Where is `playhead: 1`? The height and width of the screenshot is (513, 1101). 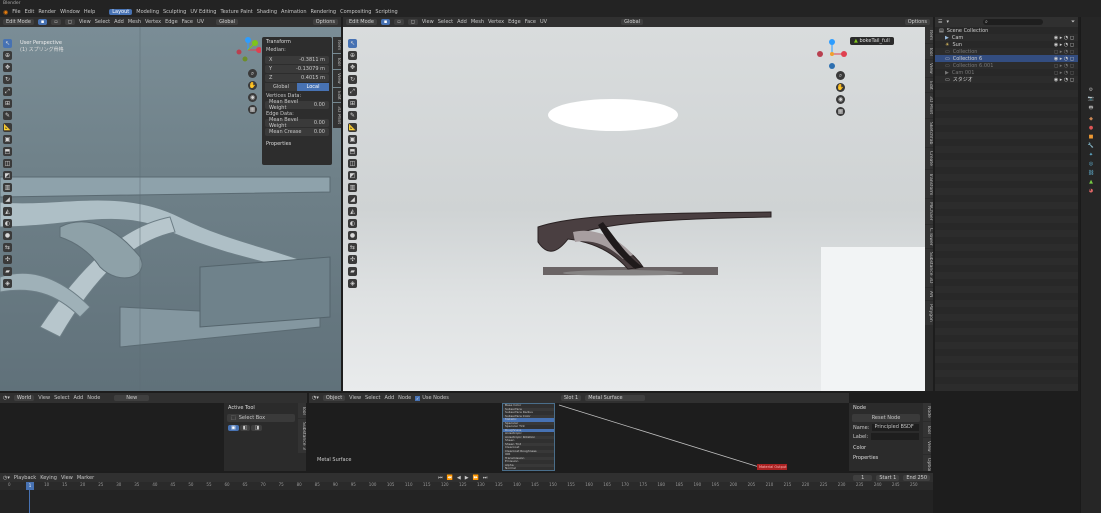 playhead: 1 is located at coordinates (30, 486).